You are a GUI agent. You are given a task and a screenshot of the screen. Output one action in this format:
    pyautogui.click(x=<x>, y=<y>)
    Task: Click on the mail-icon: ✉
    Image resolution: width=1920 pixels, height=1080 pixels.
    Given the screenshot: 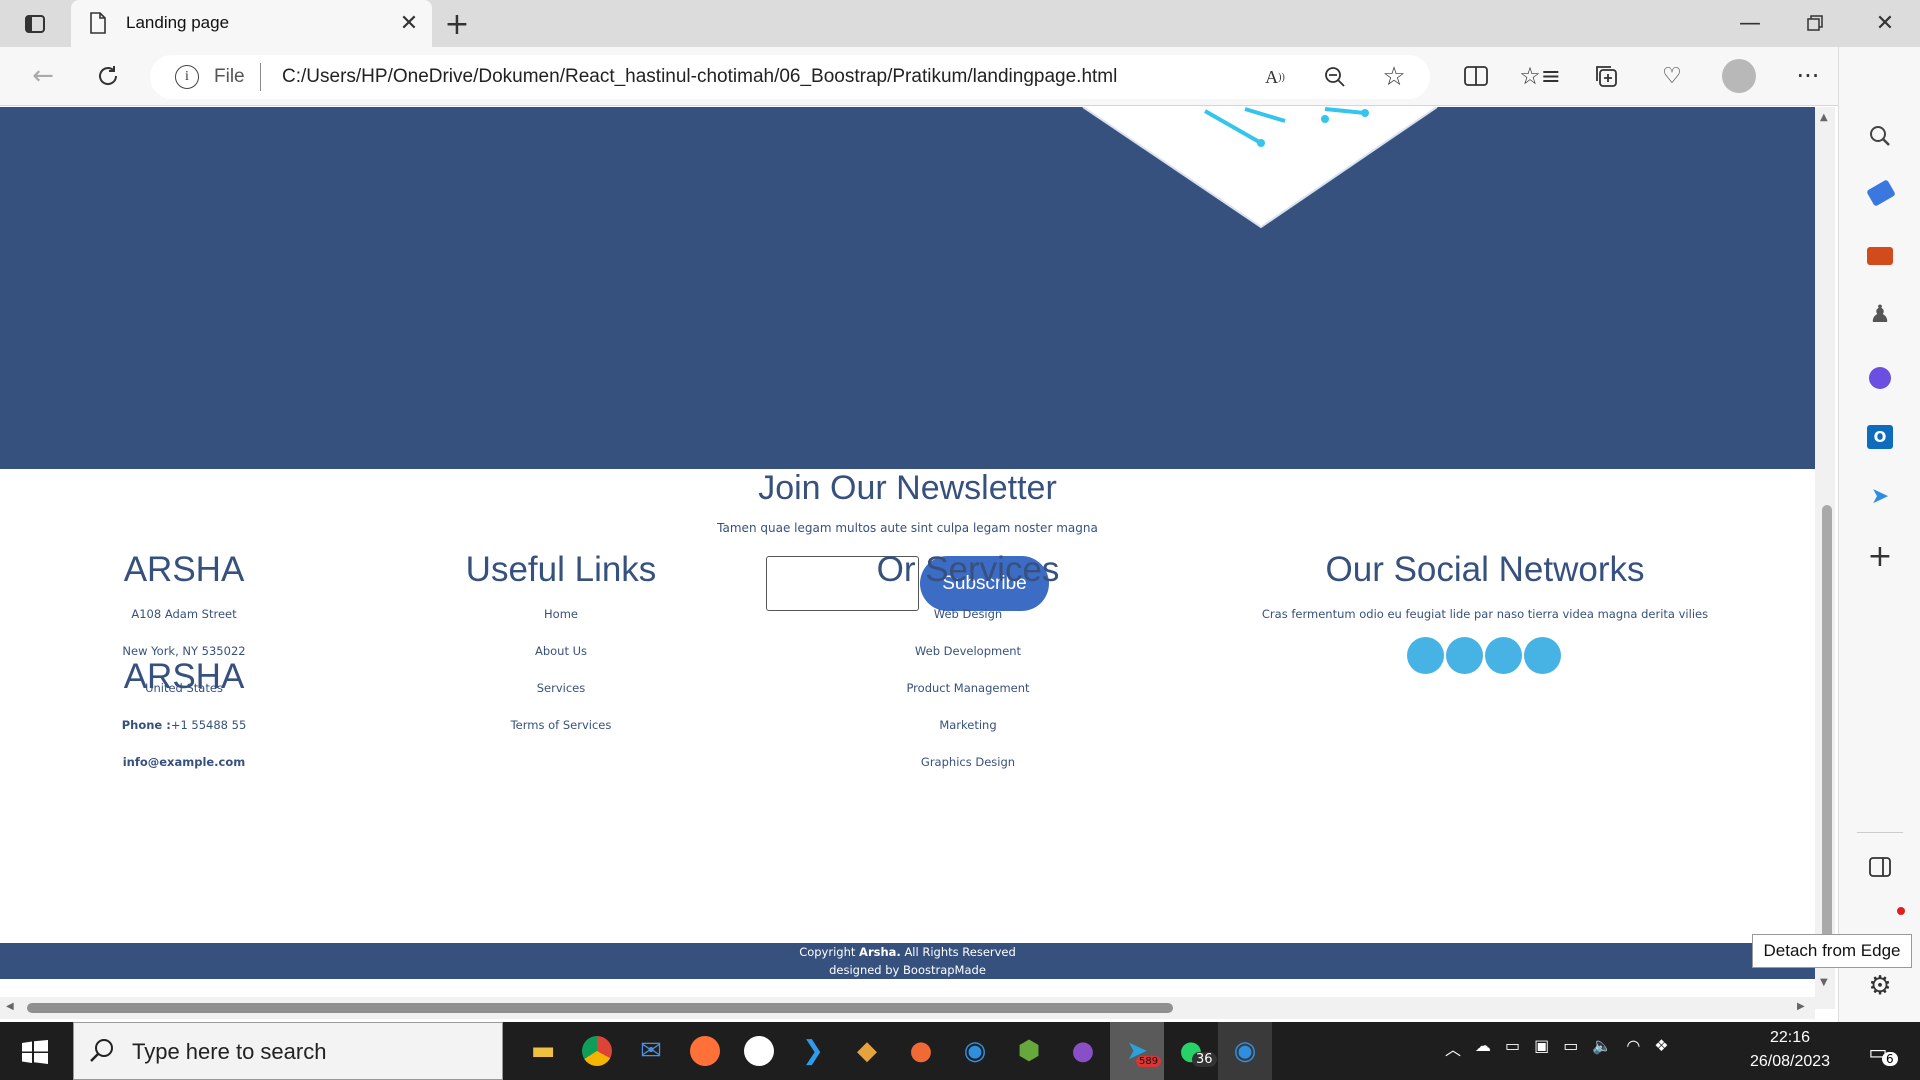 What is the action you would take?
    pyautogui.click(x=651, y=1051)
    